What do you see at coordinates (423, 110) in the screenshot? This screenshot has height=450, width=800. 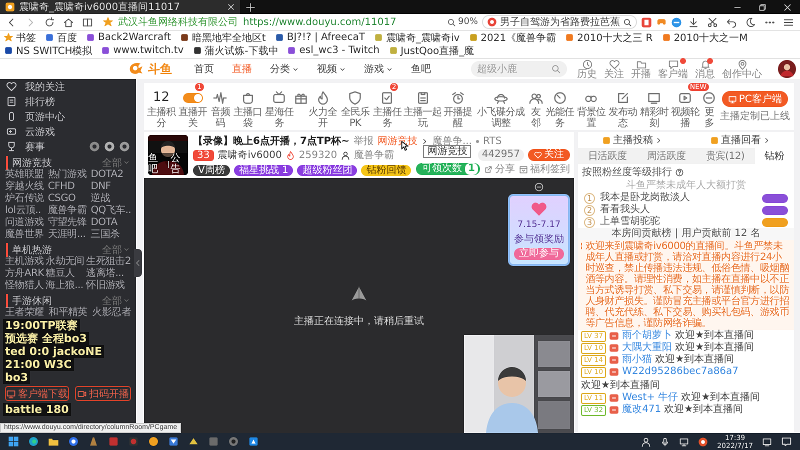 I see `toolbar-button: 主播一起玩` at bounding box center [423, 110].